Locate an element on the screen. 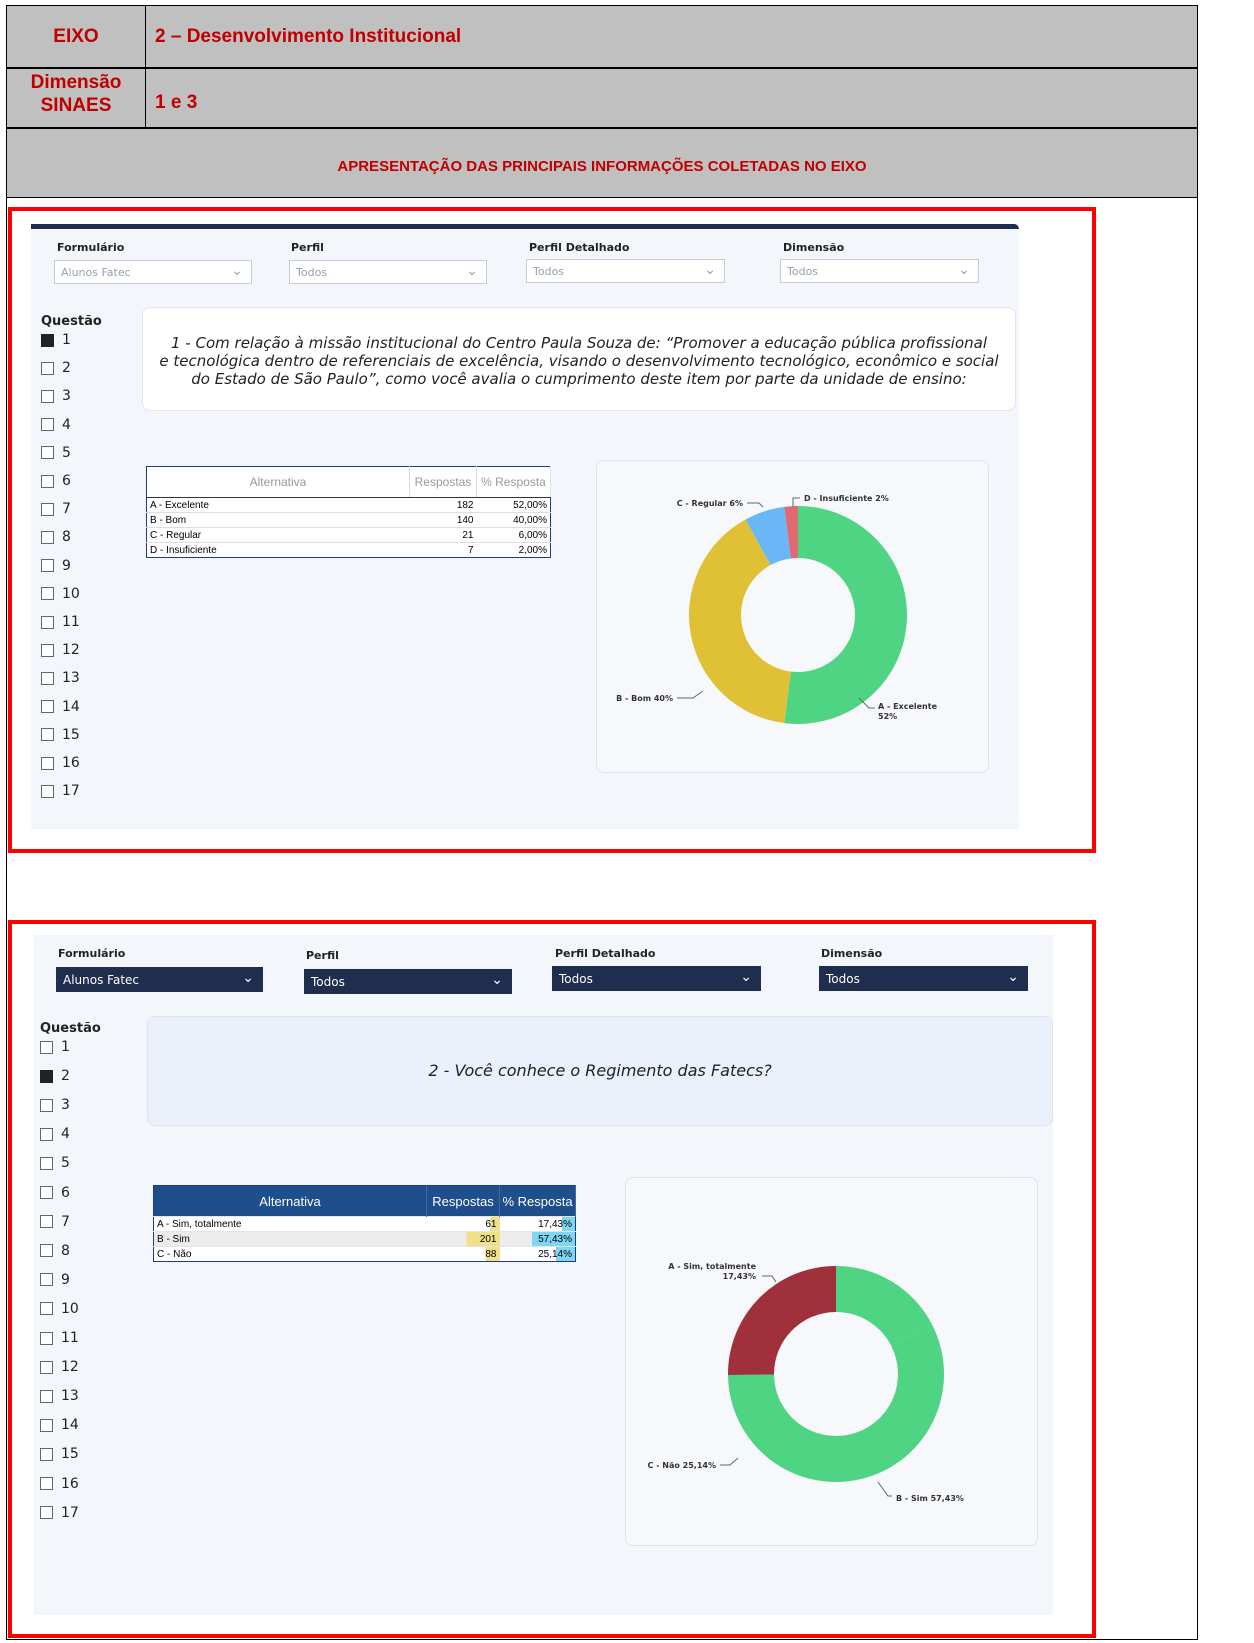  cell-percent: 17,43% is located at coordinates (537, 1224).